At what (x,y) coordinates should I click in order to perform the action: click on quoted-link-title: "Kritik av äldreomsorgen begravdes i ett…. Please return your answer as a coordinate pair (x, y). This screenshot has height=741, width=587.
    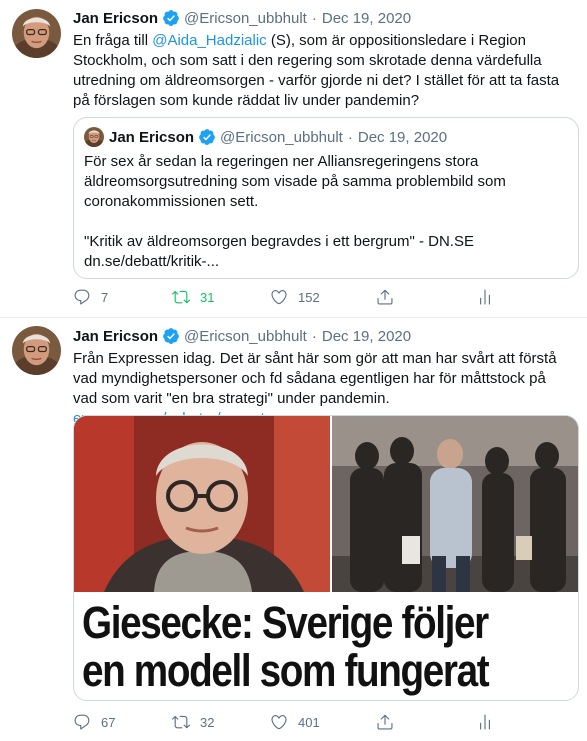
    Looking at the image, I should click on (279, 241).